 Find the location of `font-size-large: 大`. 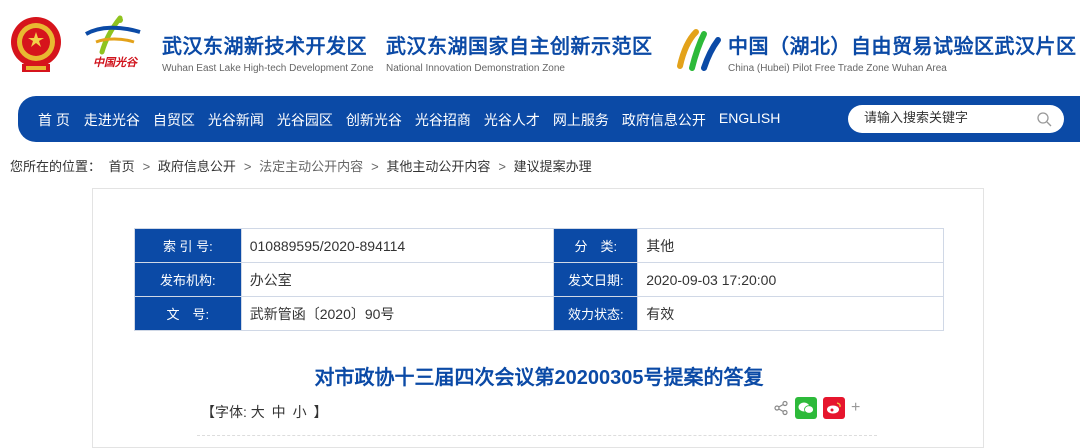

font-size-large: 大 is located at coordinates (258, 412).